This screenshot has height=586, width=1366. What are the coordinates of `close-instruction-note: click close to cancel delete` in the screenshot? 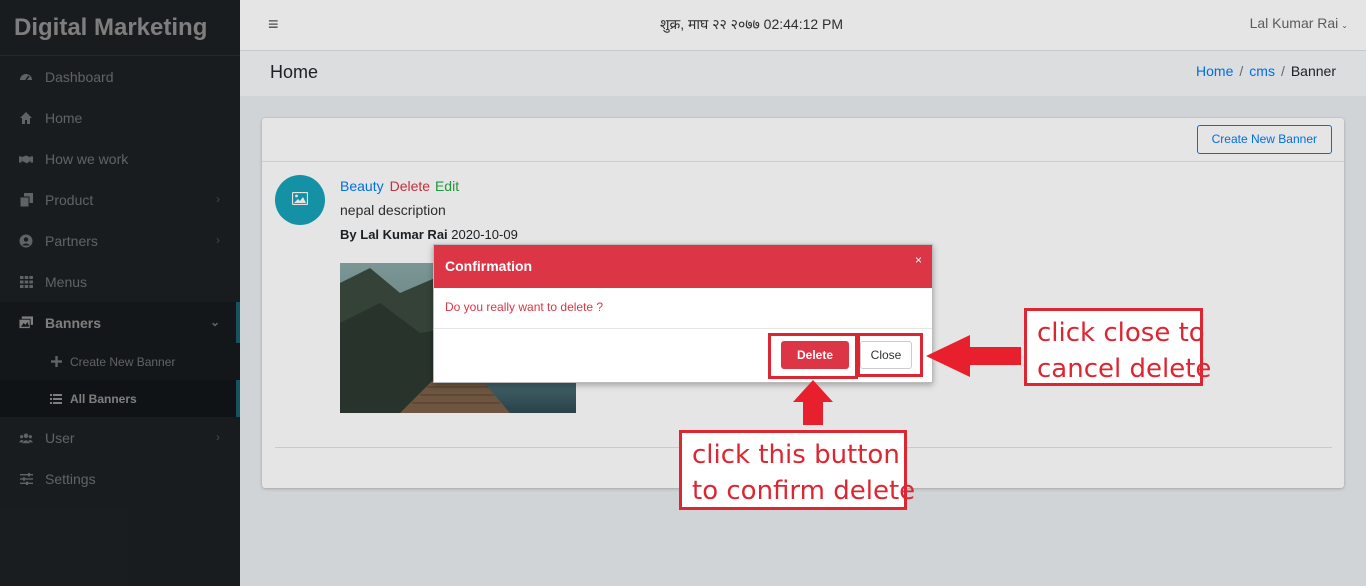 It's located at (1118, 347).